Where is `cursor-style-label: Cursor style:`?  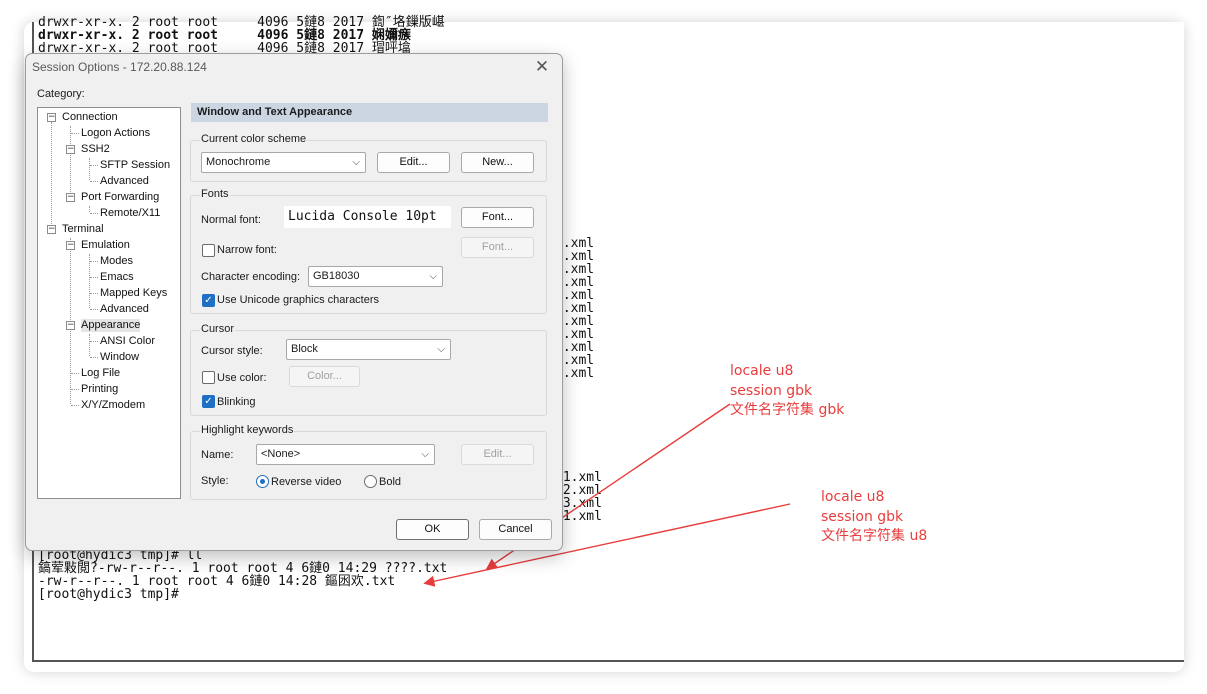 cursor-style-label: Cursor style: is located at coordinates (232, 351).